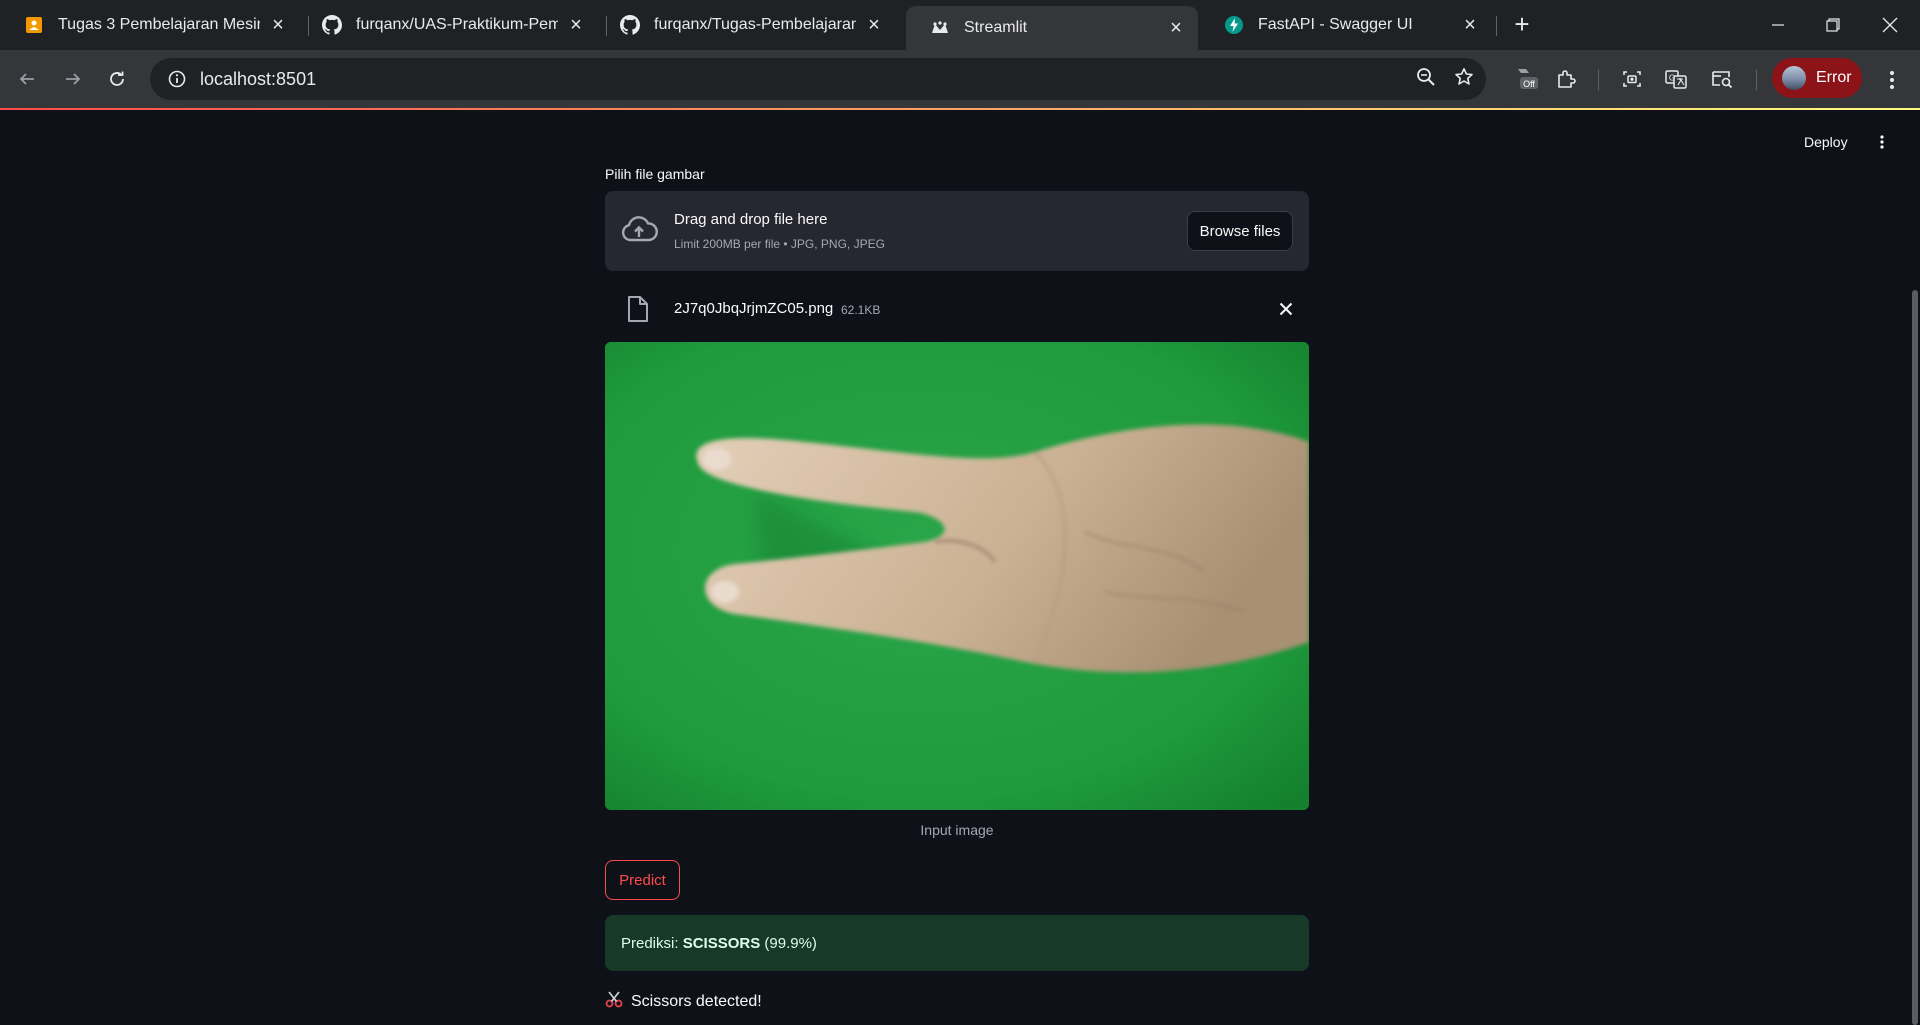 Image resolution: width=1920 pixels, height=1025 pixels. Describe the element at coordinates (1464, 79) in the screenshot. I see `bookmark-star-icon` at that location.